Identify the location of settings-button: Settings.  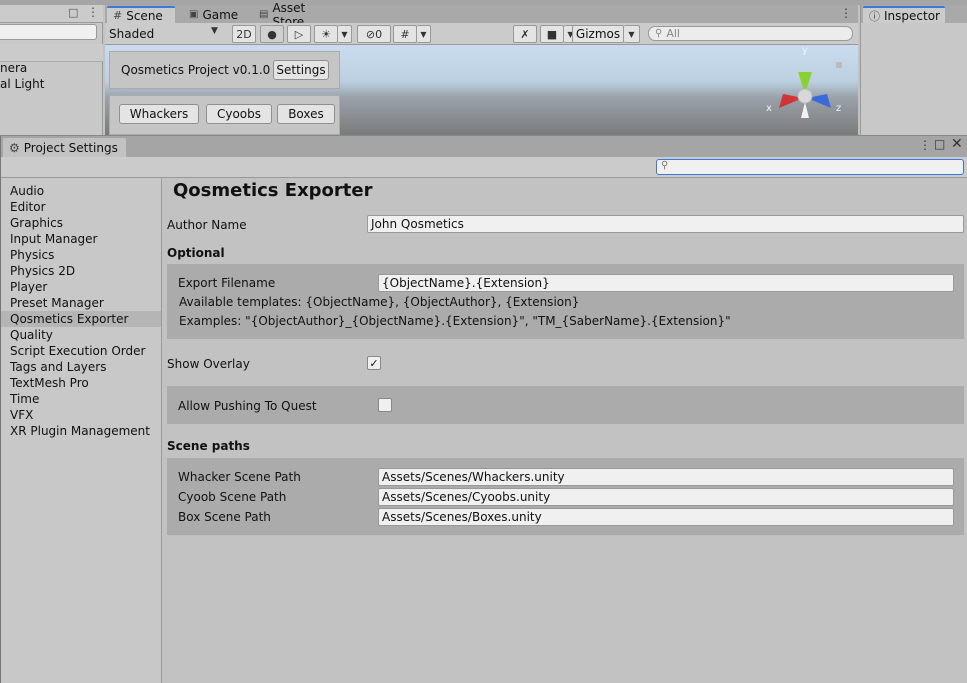
(301, 70).